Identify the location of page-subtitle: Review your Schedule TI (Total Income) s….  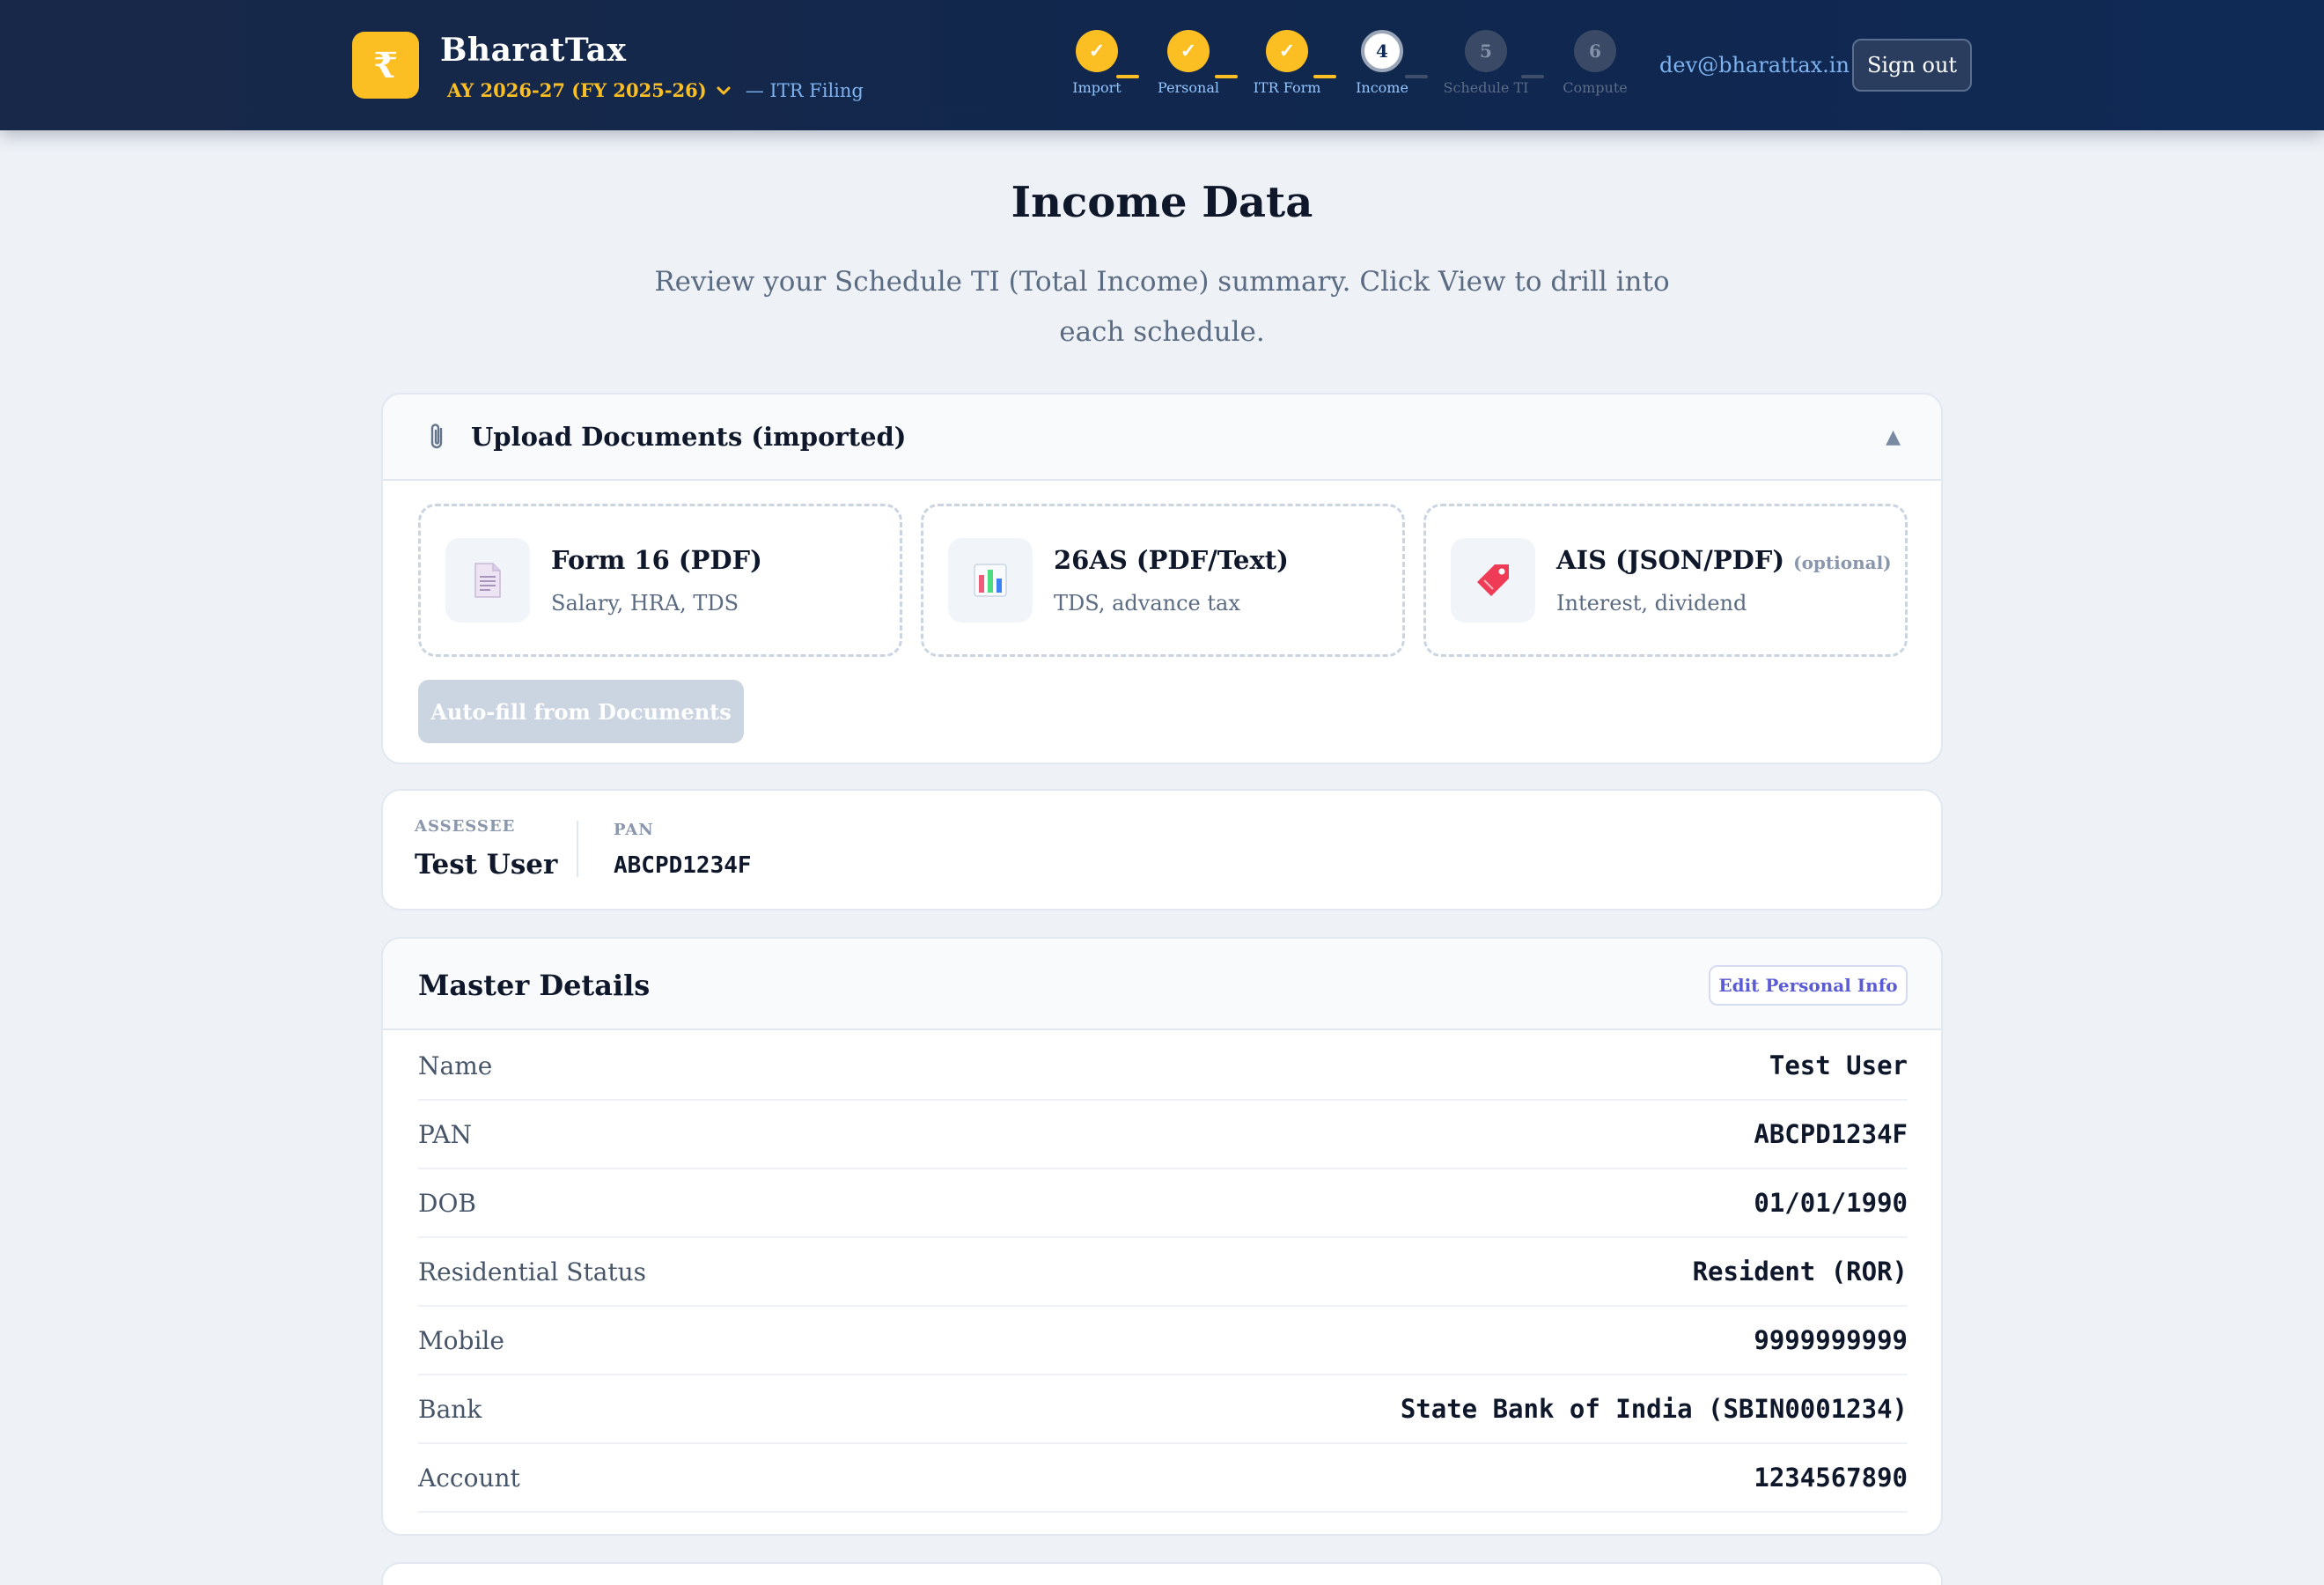
(1162, 307).